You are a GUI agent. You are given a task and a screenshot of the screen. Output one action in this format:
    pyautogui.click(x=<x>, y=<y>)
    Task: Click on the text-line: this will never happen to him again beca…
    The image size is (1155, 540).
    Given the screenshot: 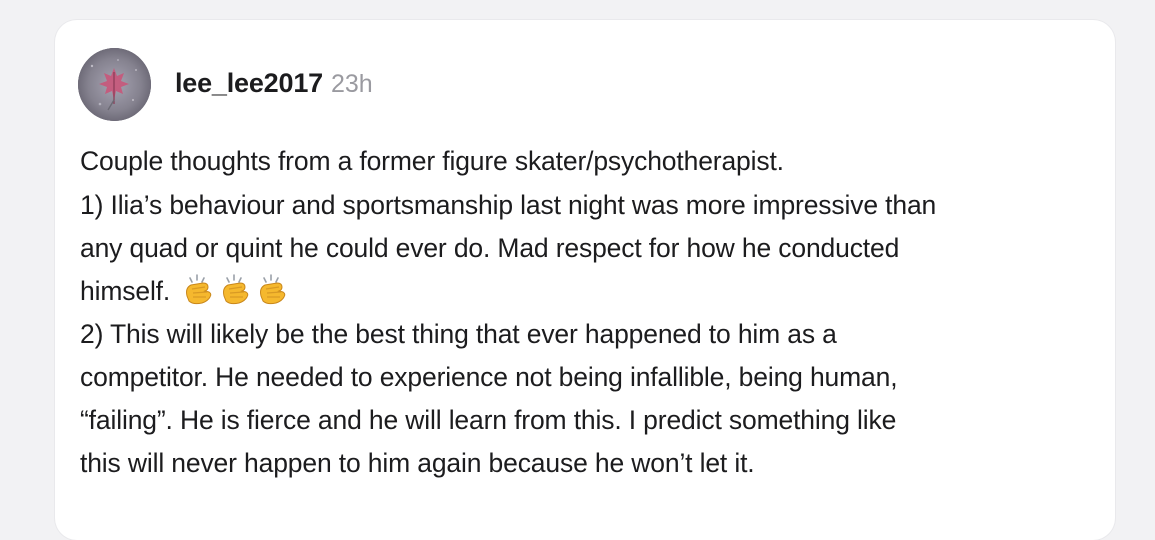 What is the action you would take?
    pyautogui.click(x=417, y=463)
    